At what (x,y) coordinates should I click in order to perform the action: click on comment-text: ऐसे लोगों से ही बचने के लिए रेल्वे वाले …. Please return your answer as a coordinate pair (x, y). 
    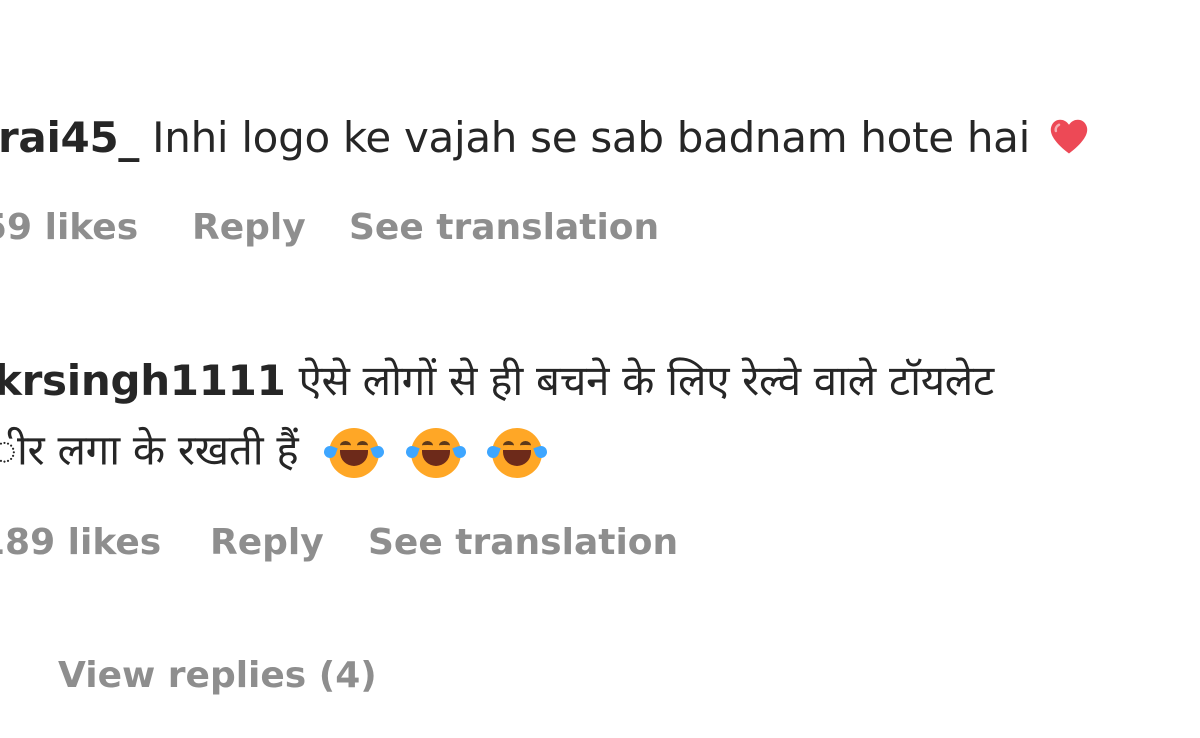
    Looking at the image, I should click on (646, 380).